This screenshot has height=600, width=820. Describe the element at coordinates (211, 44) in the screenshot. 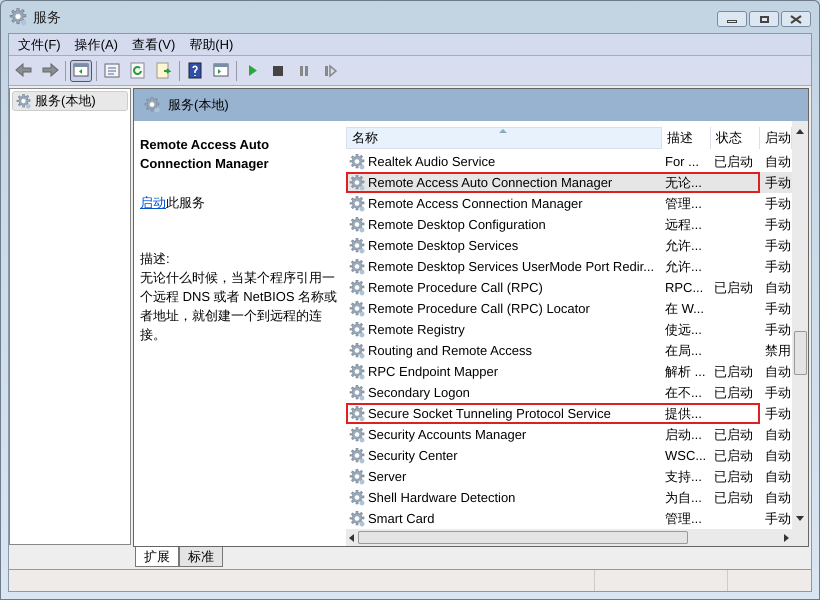

I see `menu-item: 帮助(H)` at that location.